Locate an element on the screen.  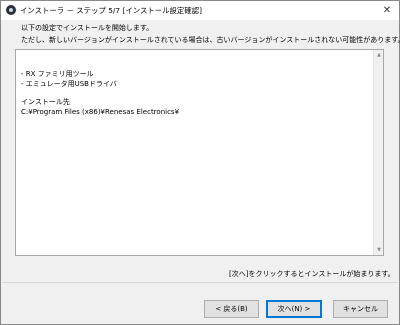
next-button: 次へ(N) > is located at coordinates (294, 309).